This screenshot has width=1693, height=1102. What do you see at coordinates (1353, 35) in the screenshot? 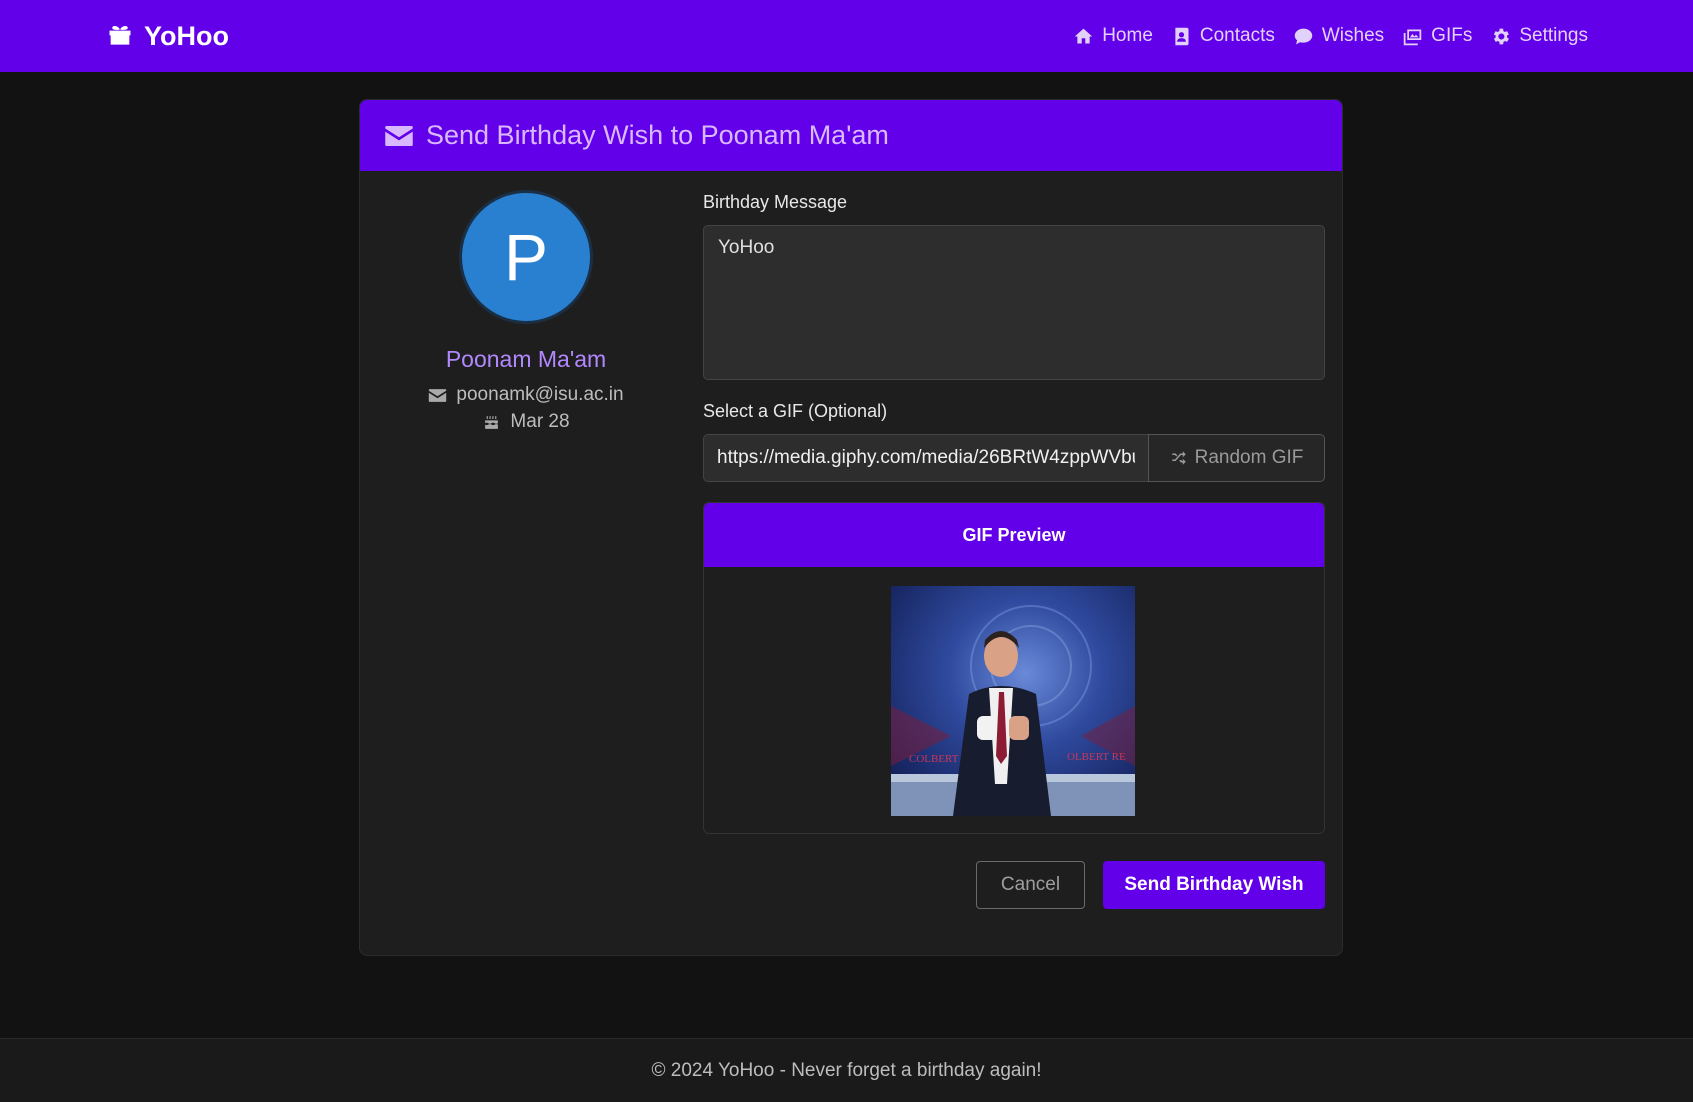
I see `nav-wishes-label: Wishes` at bounding box center [1353, 35].